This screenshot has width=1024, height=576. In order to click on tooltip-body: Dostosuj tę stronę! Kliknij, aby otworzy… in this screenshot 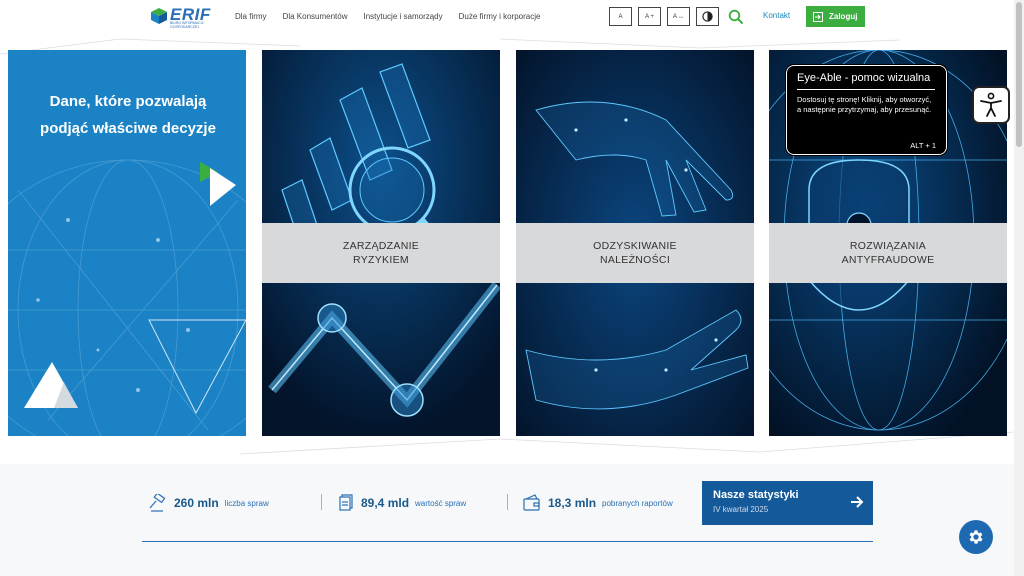, I will do `click(864, 104)`.